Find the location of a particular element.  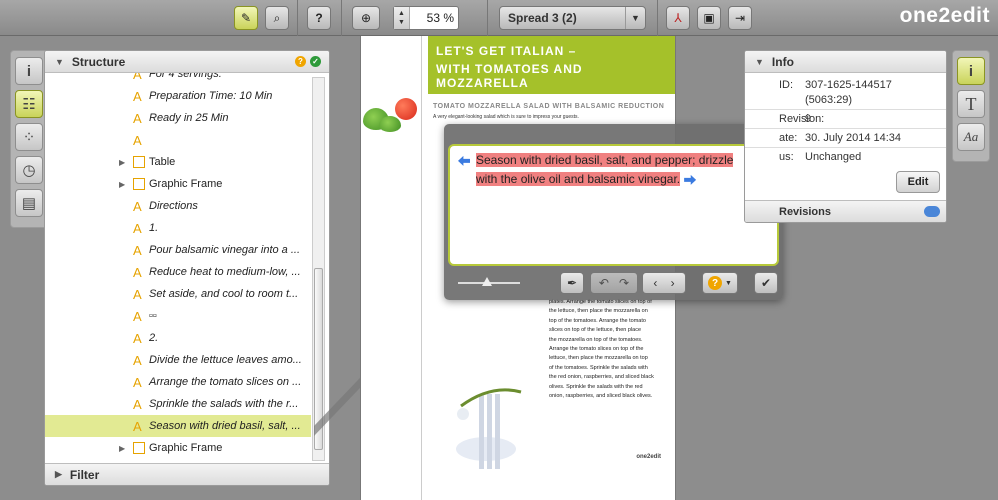

body-text-line: the mozzarella on top of the tomatoes. is located at coordinates (605, 340).